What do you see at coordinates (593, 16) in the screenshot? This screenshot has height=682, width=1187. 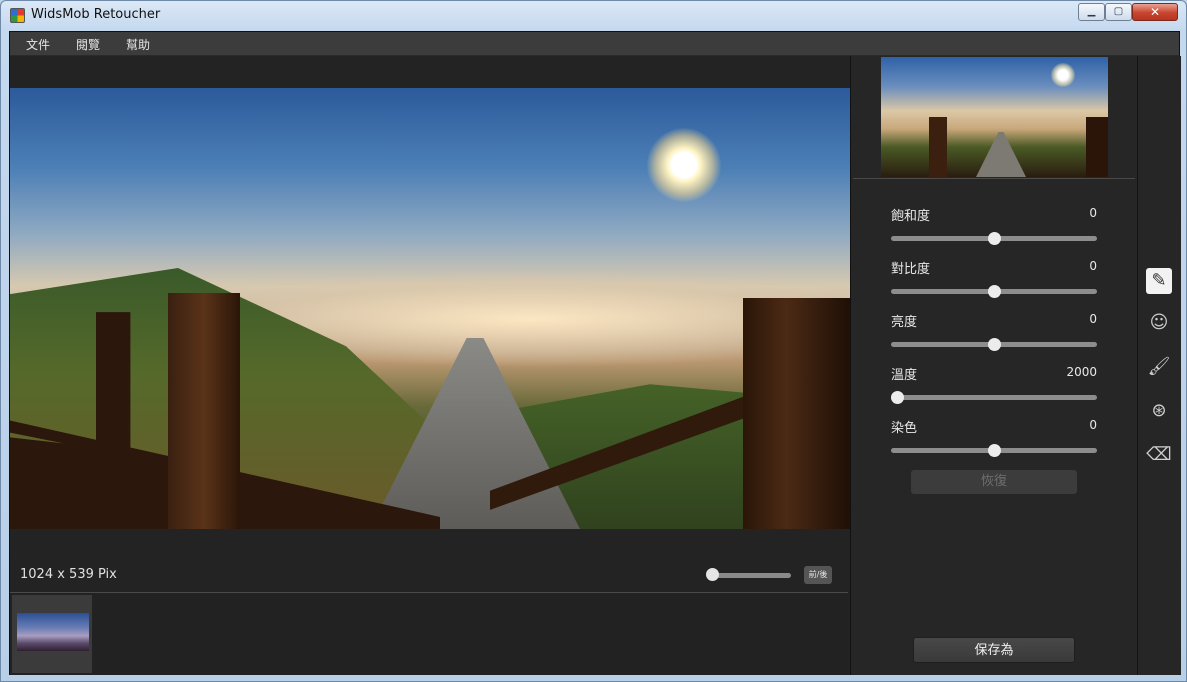 I see `title-bar: WidsMob Retoucher ▁ ▢ ✕` at bounding box center [593, 16].